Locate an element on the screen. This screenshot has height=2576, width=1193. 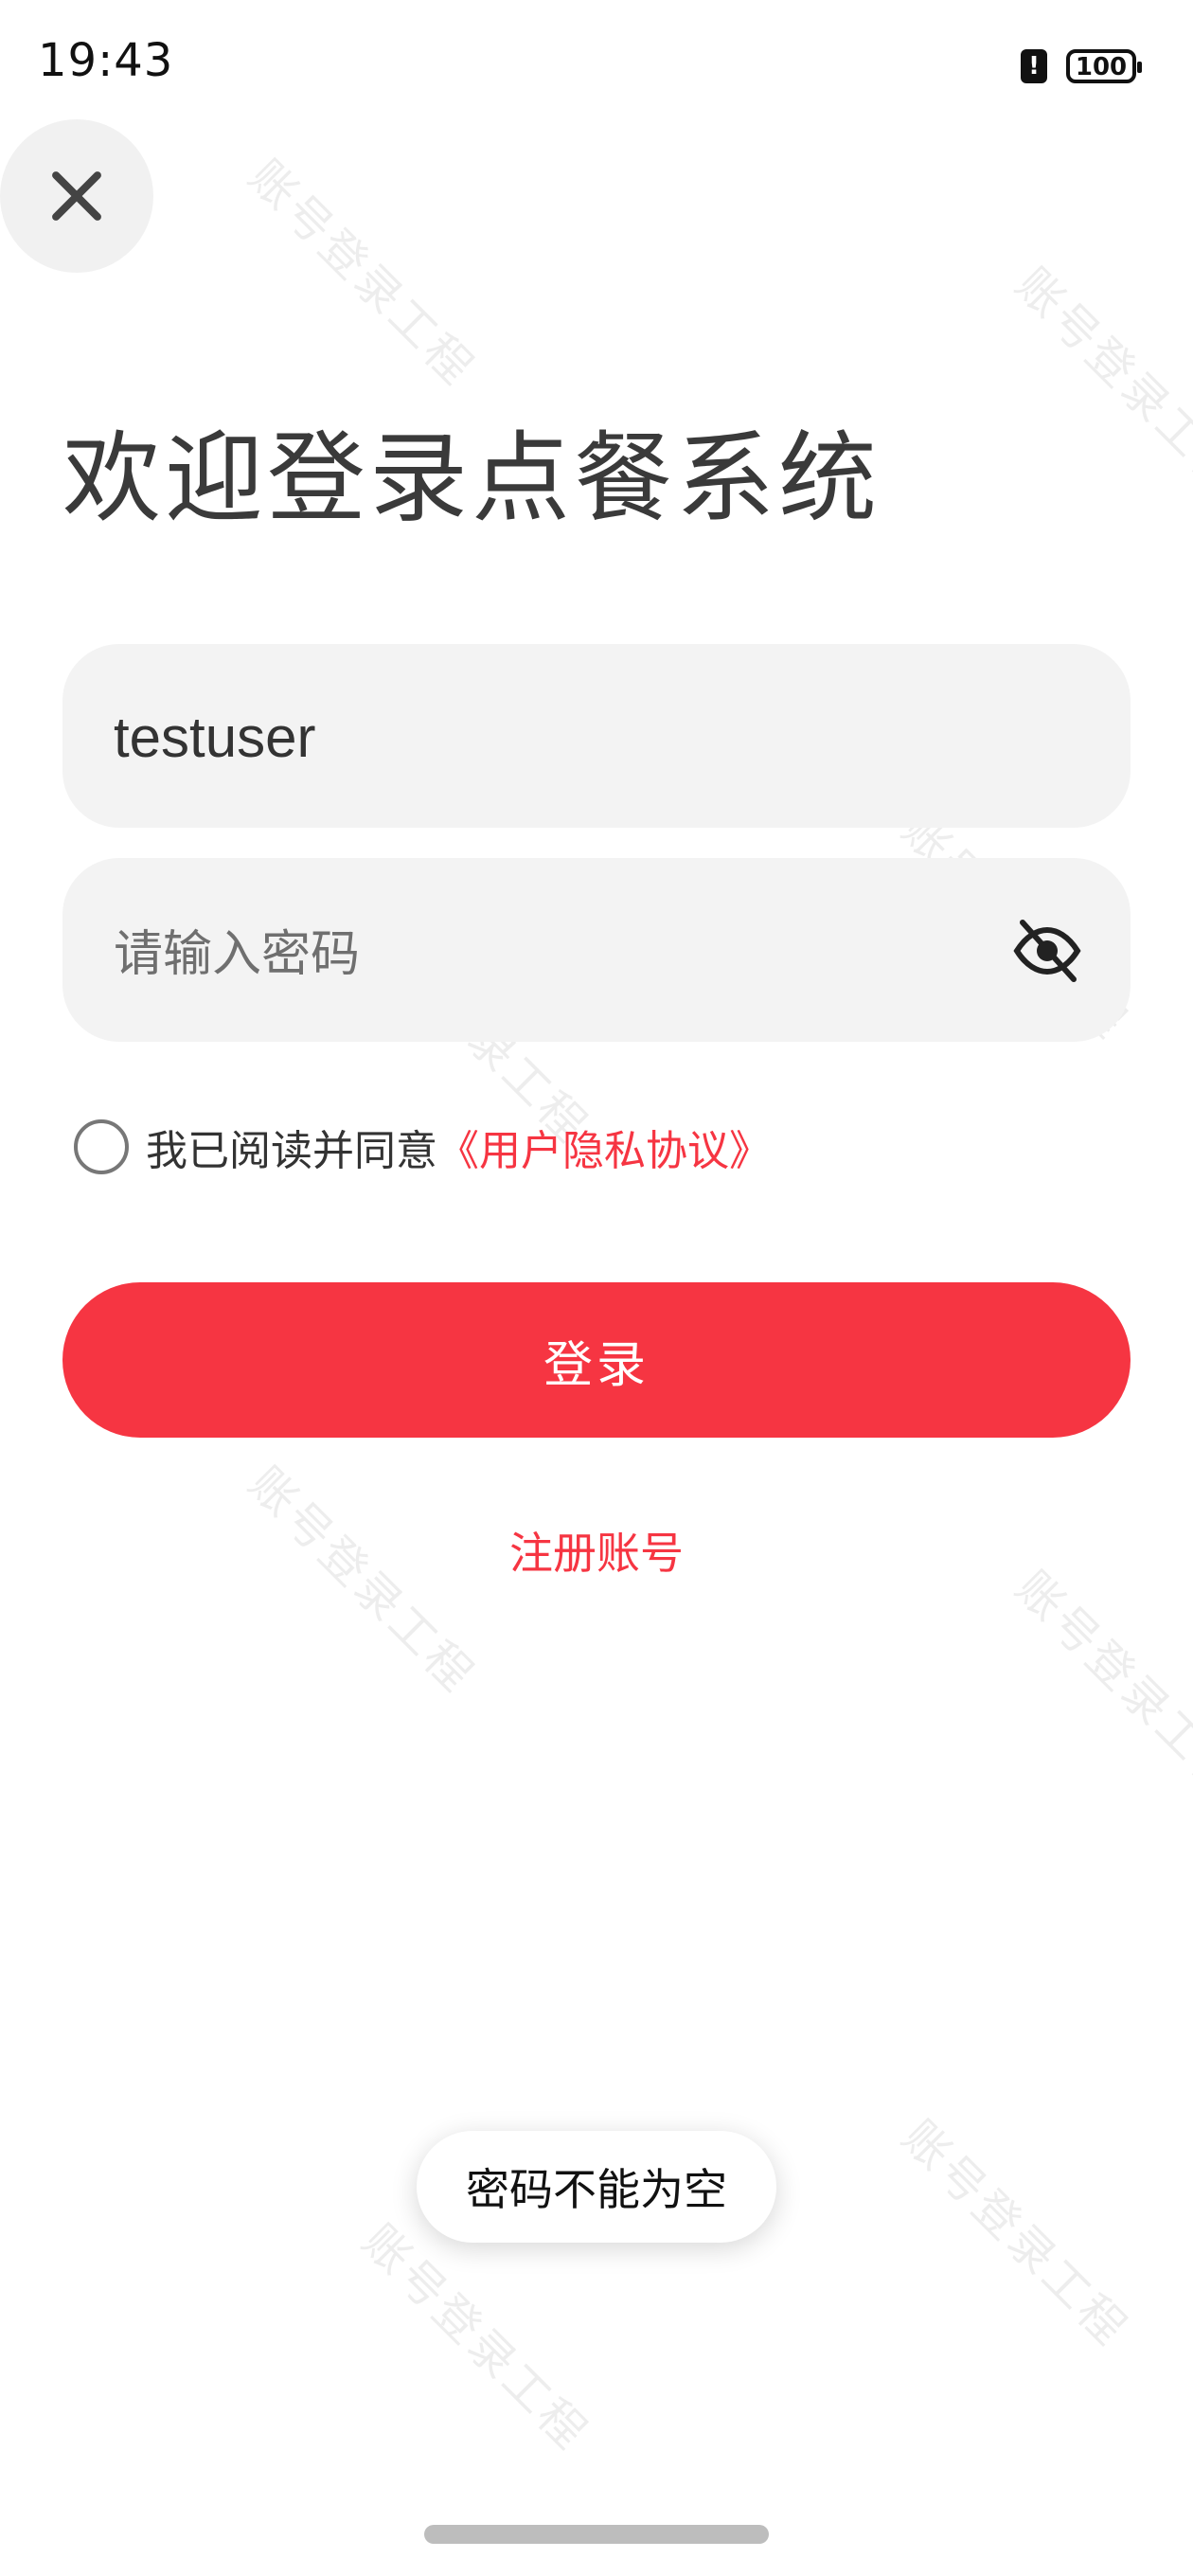
username-field is located at coordinates (596, 737).